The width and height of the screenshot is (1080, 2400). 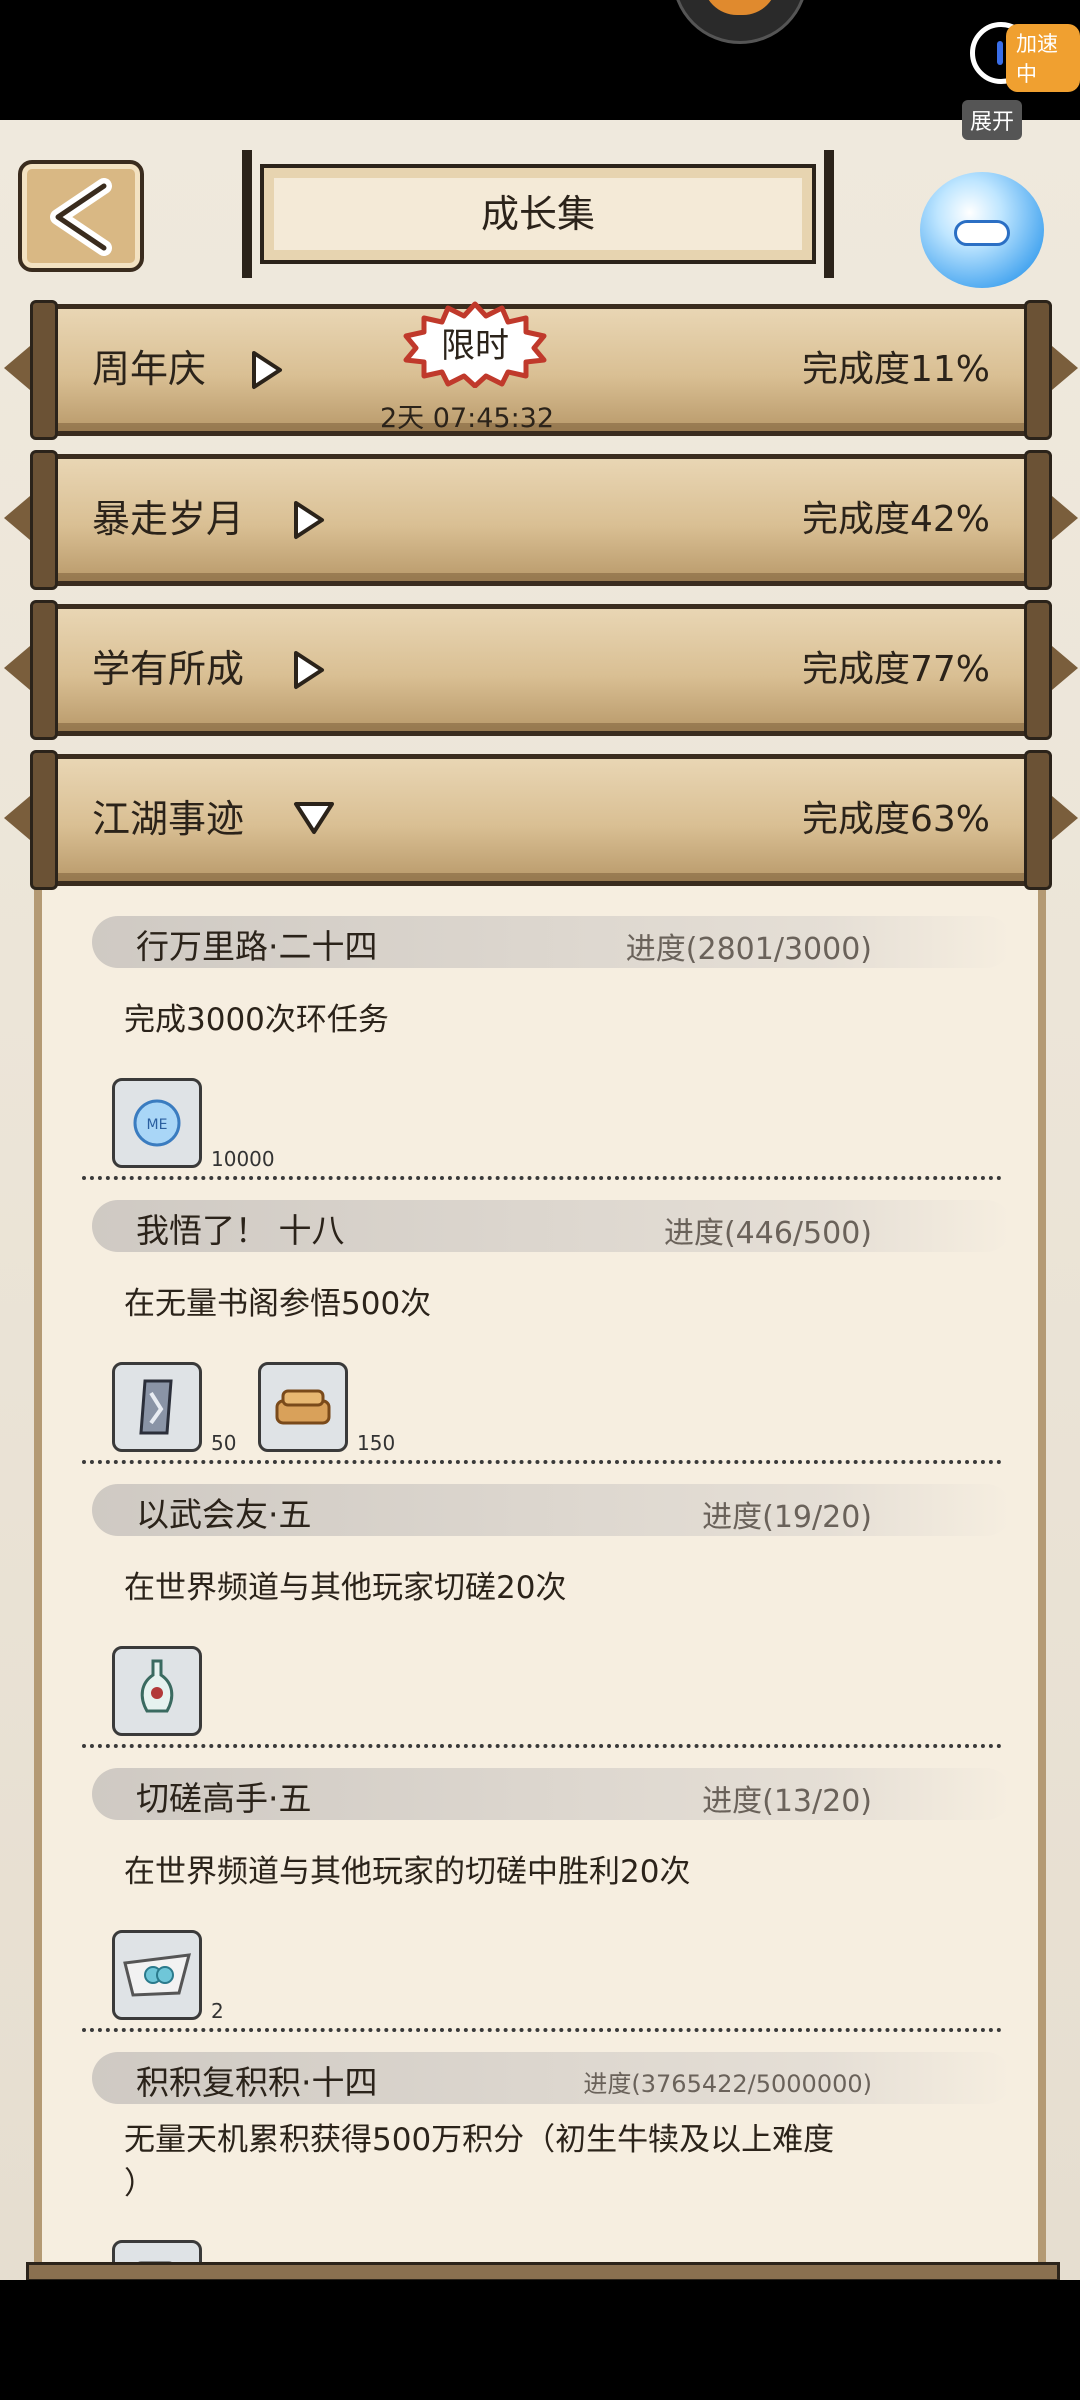 I want to click on task-progress: 进度(19/20), so click(x=787, y=1517).